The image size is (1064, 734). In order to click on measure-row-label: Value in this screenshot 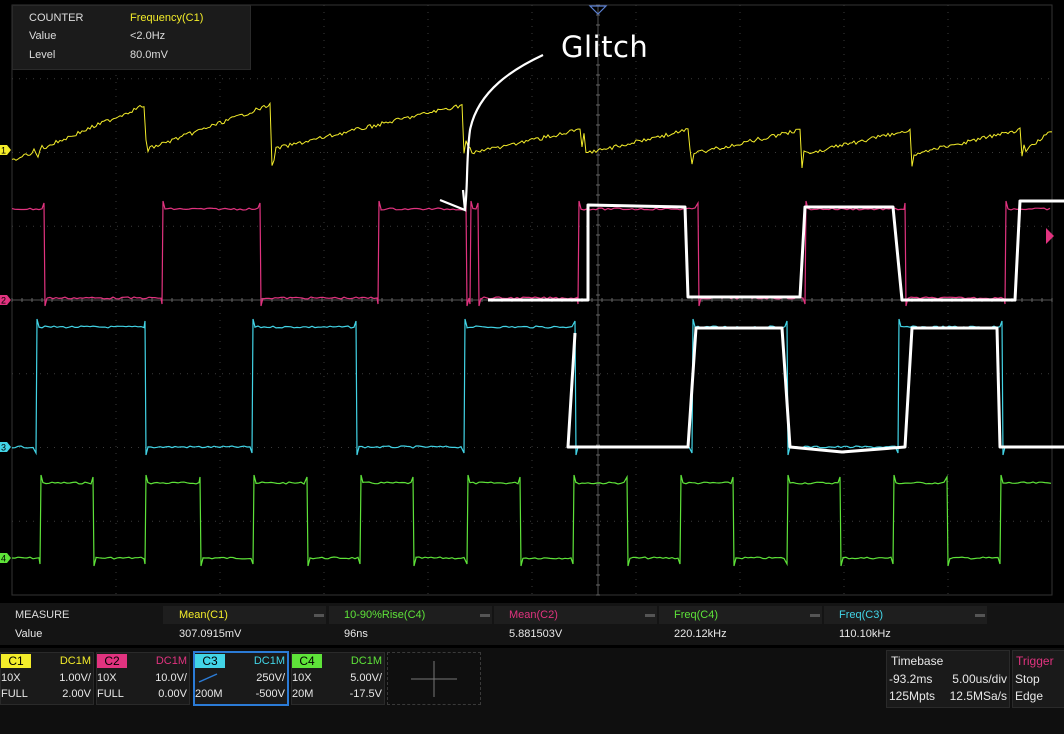, I will do `click(29, 634)`.